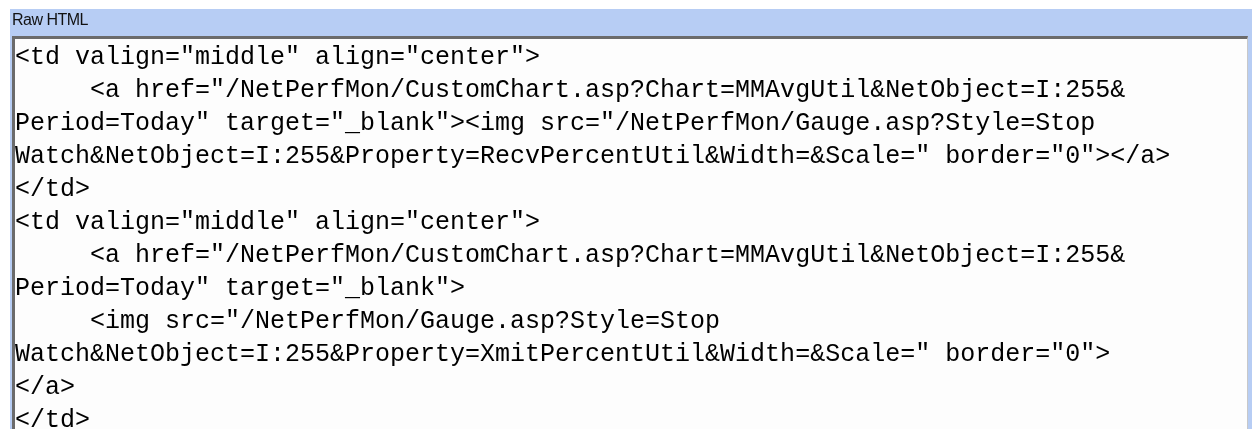 The image size is (1254, 429). Describe the element at coordinates (45, 388) in the screenshot. I see `code-line: </a>` at that location.